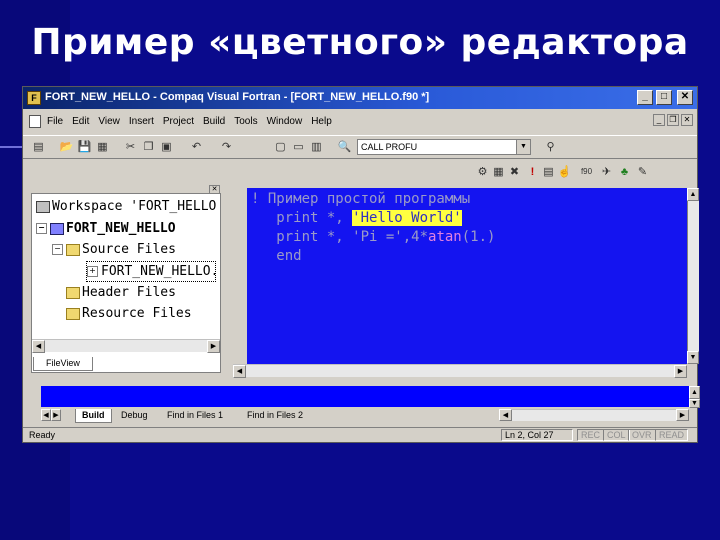 This screenshot has width=720, height=540. I want to click on find-icon: ⚲, so click(550, 147).